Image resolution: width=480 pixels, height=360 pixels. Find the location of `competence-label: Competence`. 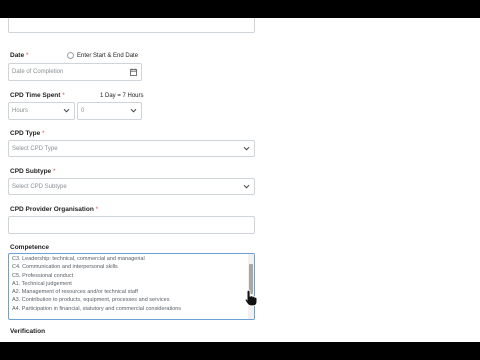

competence-label: Competence is located at coordinates (30, 247).